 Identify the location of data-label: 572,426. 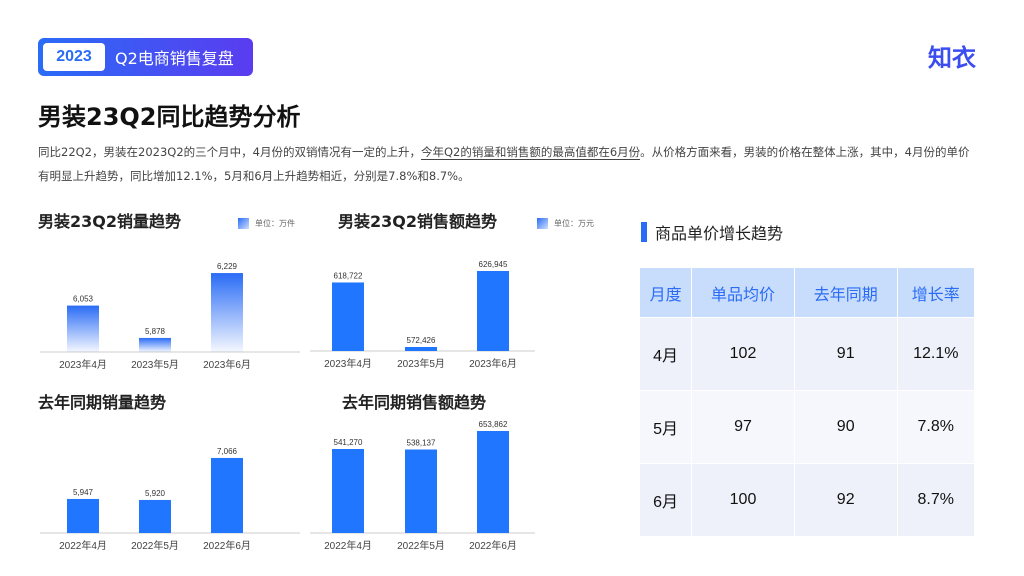
(421, 340).